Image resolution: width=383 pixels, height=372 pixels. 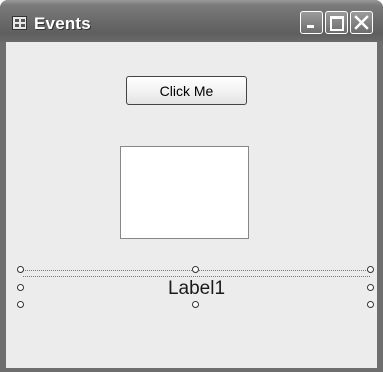 I want to click on click-me-button: Click Me, so click(x=186, y=90).